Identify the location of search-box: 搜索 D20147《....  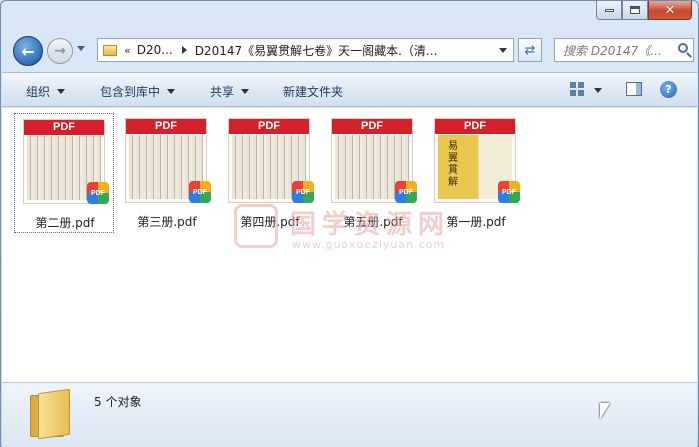
(624, 50).